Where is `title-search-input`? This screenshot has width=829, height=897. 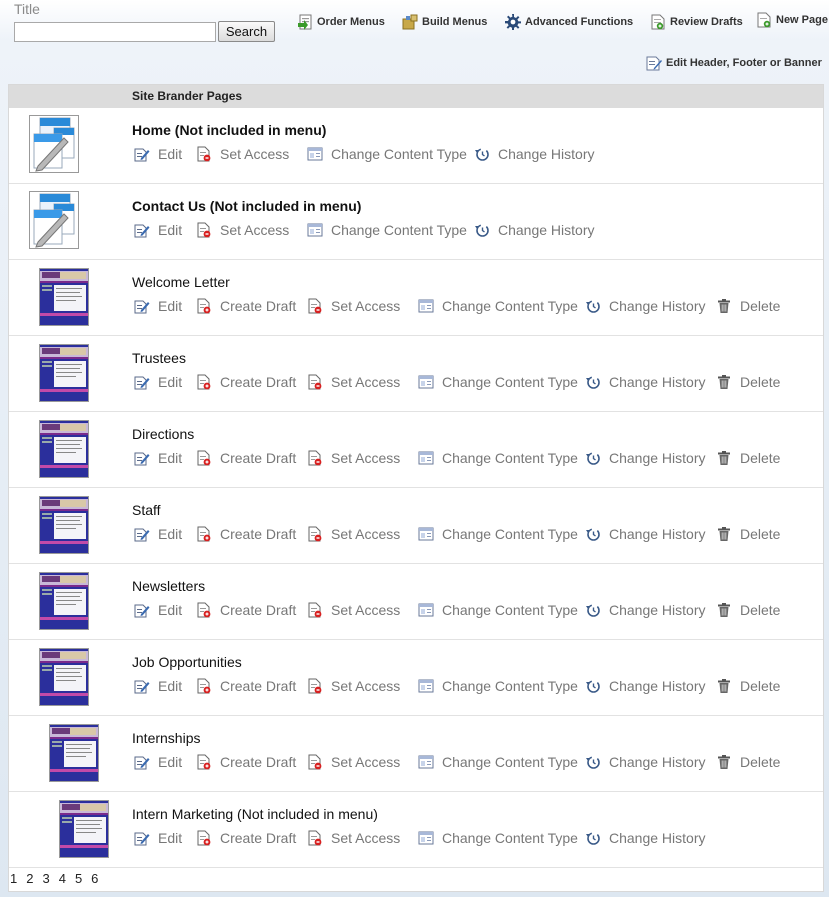 title-search-input is located at coordinates (115, 32).